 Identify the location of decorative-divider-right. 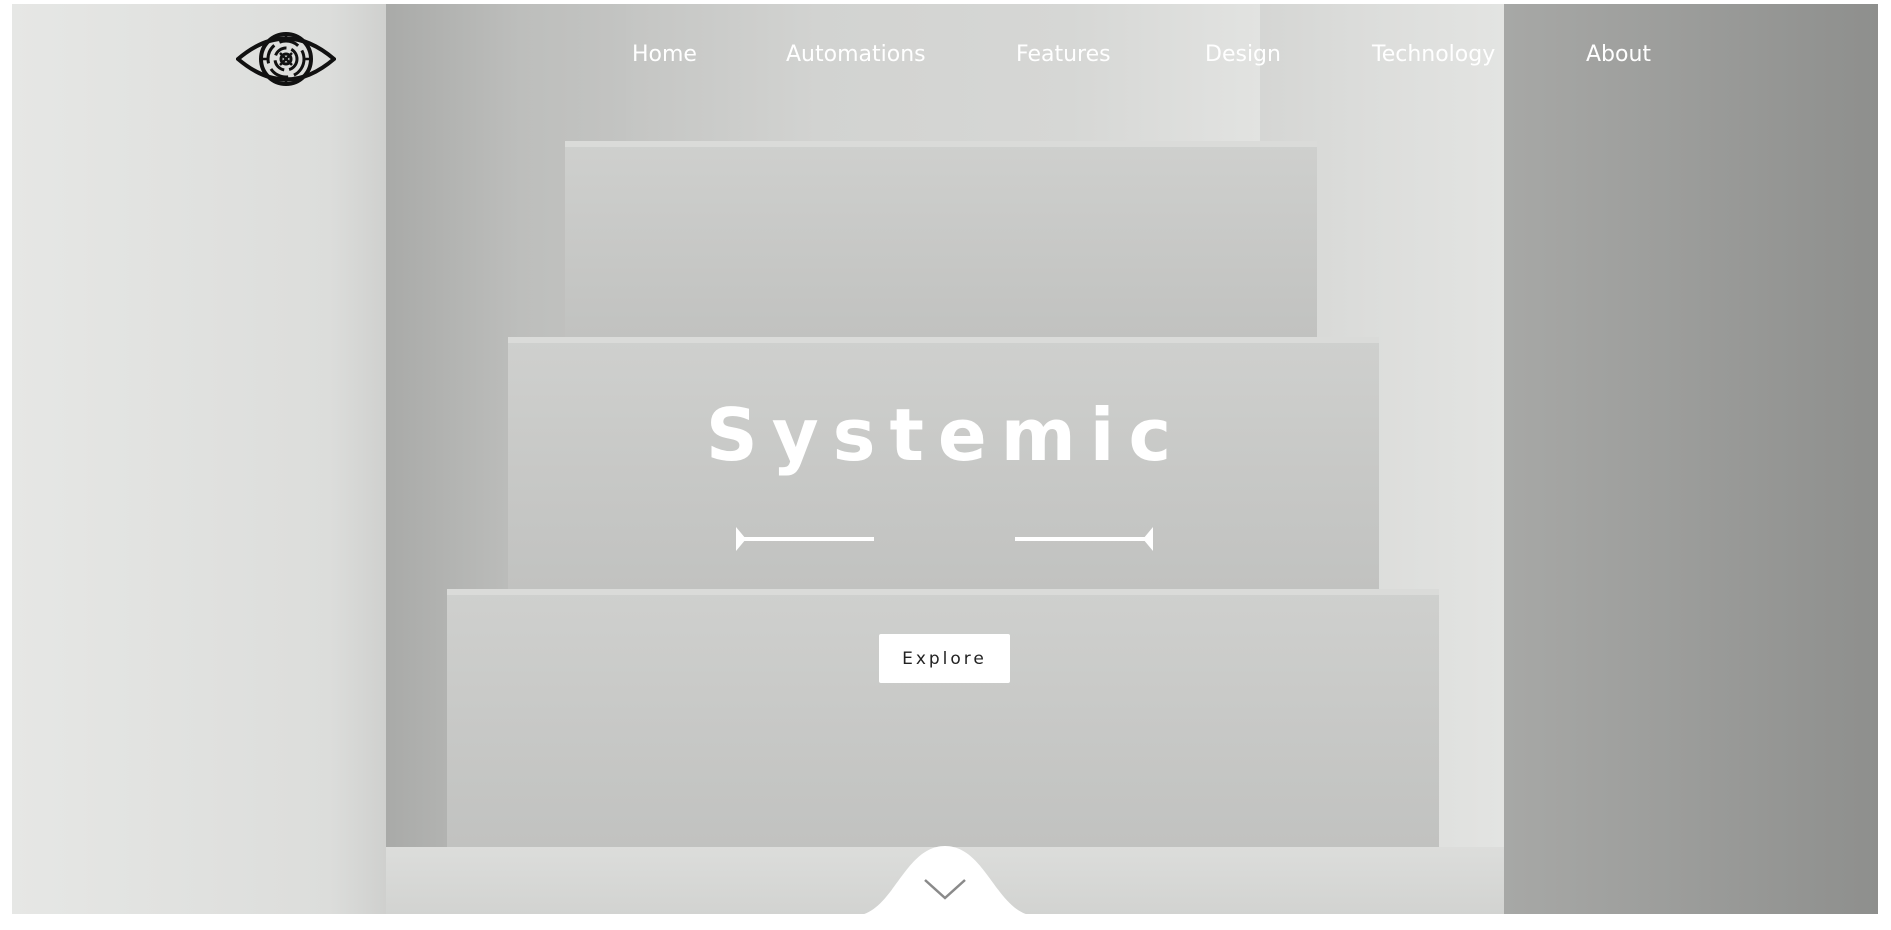
(1084, 539).